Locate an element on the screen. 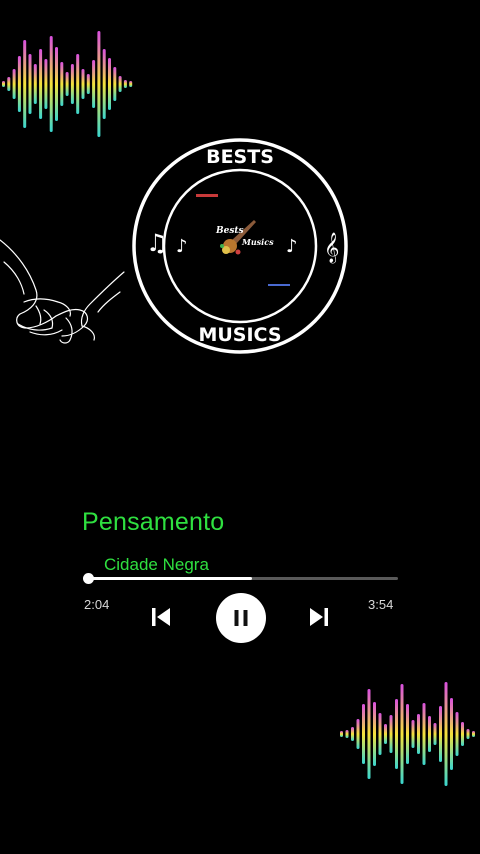 The image size is (480, 854). track-title: Pensamento is located at coordinates (153, 522).